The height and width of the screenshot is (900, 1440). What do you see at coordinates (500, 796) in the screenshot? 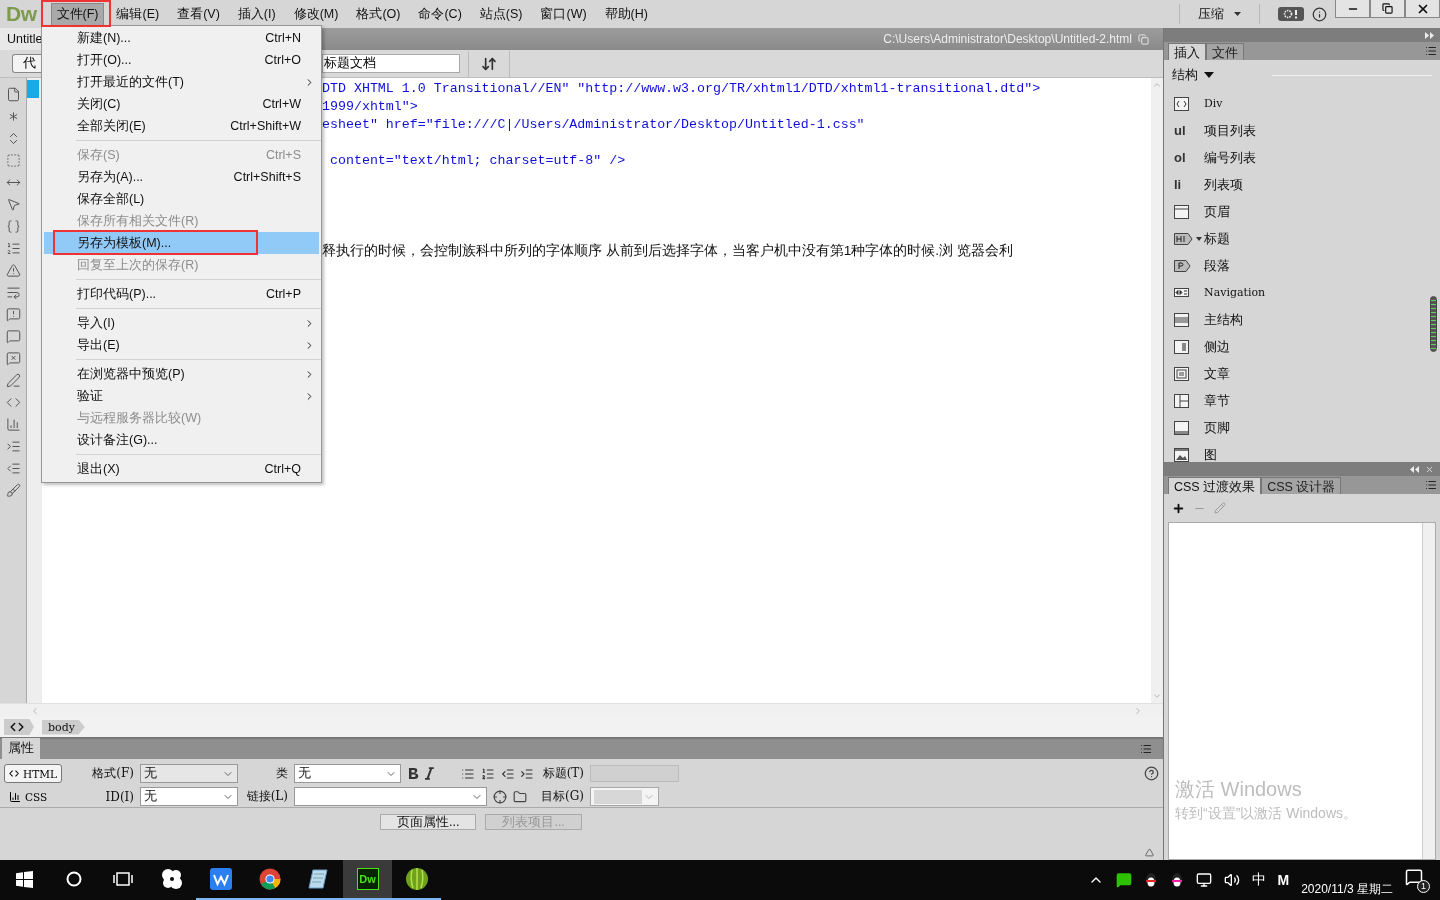
I see `point-to-file-icon` at bounding box center [500, 796].